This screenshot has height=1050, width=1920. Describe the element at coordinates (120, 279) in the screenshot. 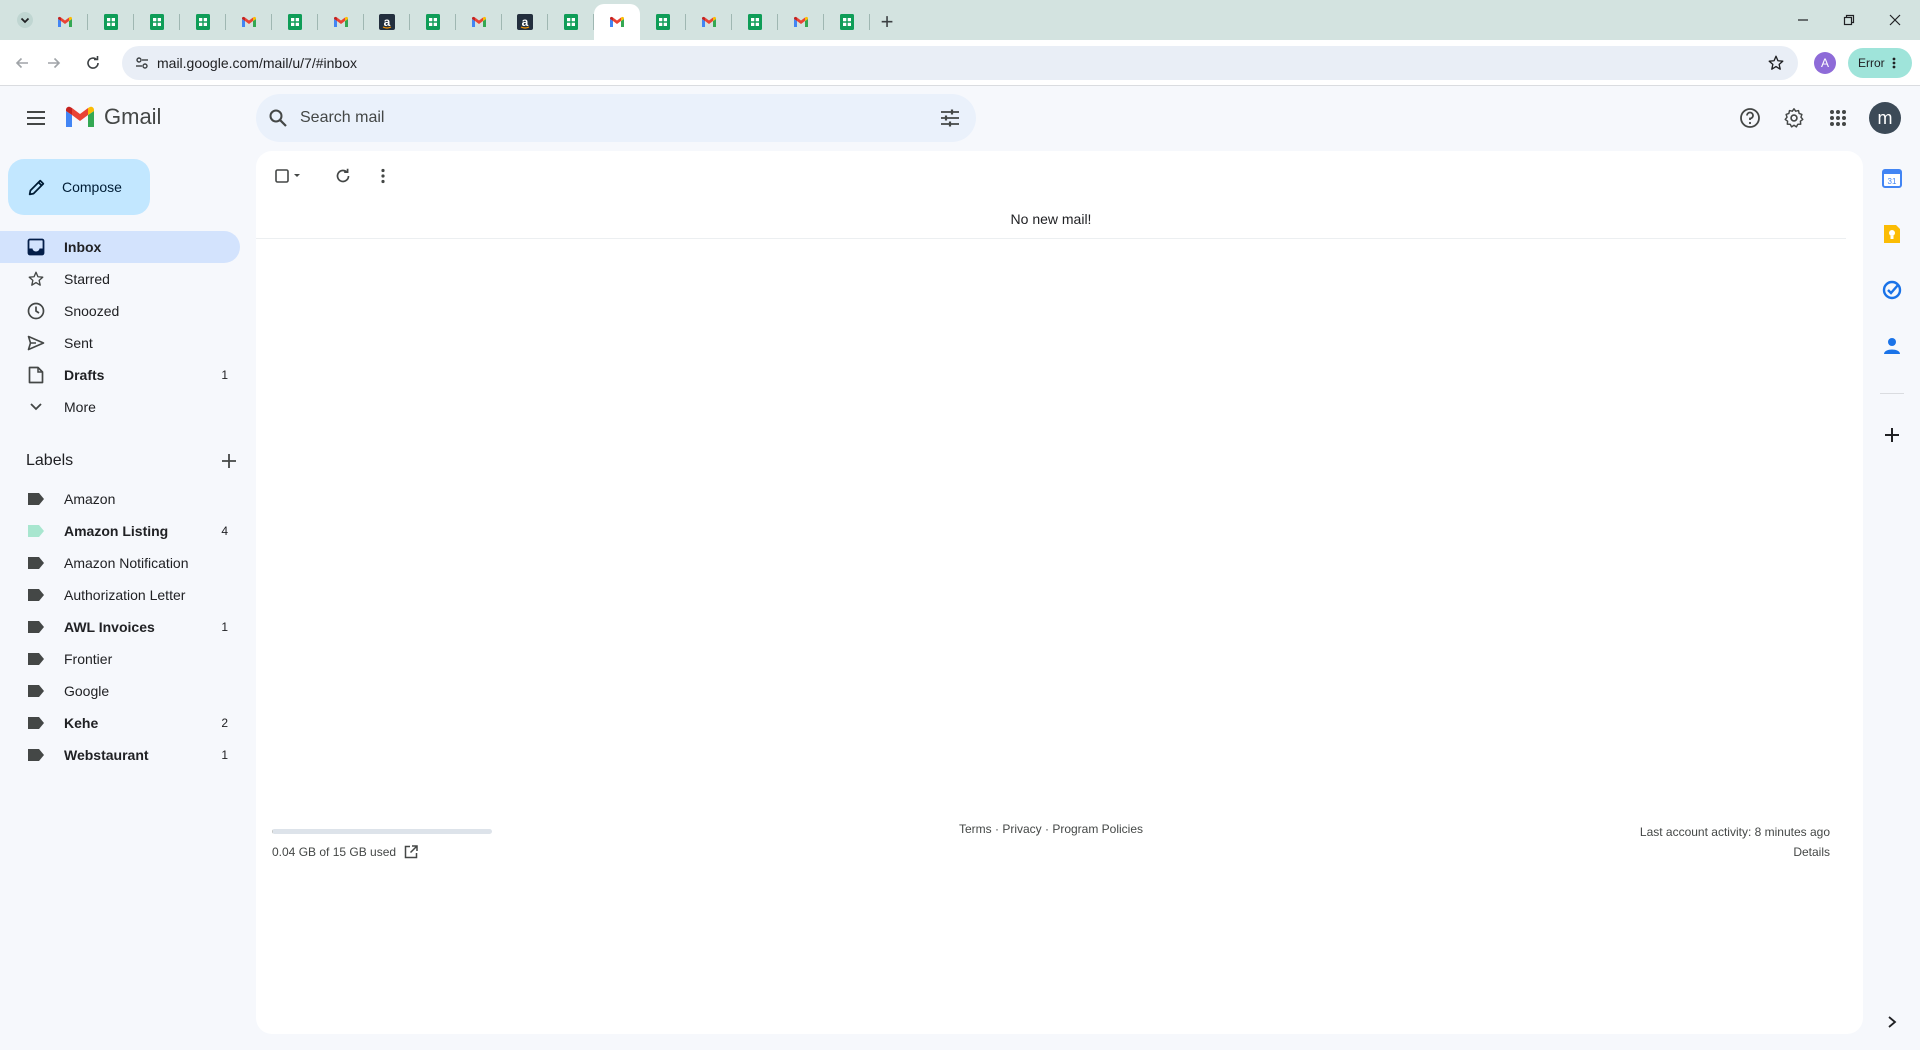

I see `nav-item-starred: Starred` at that location.